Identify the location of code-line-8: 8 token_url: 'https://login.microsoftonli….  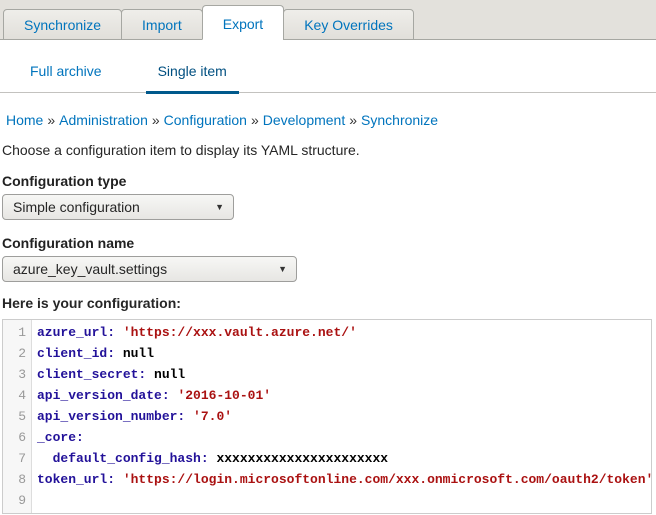
(328, 479).